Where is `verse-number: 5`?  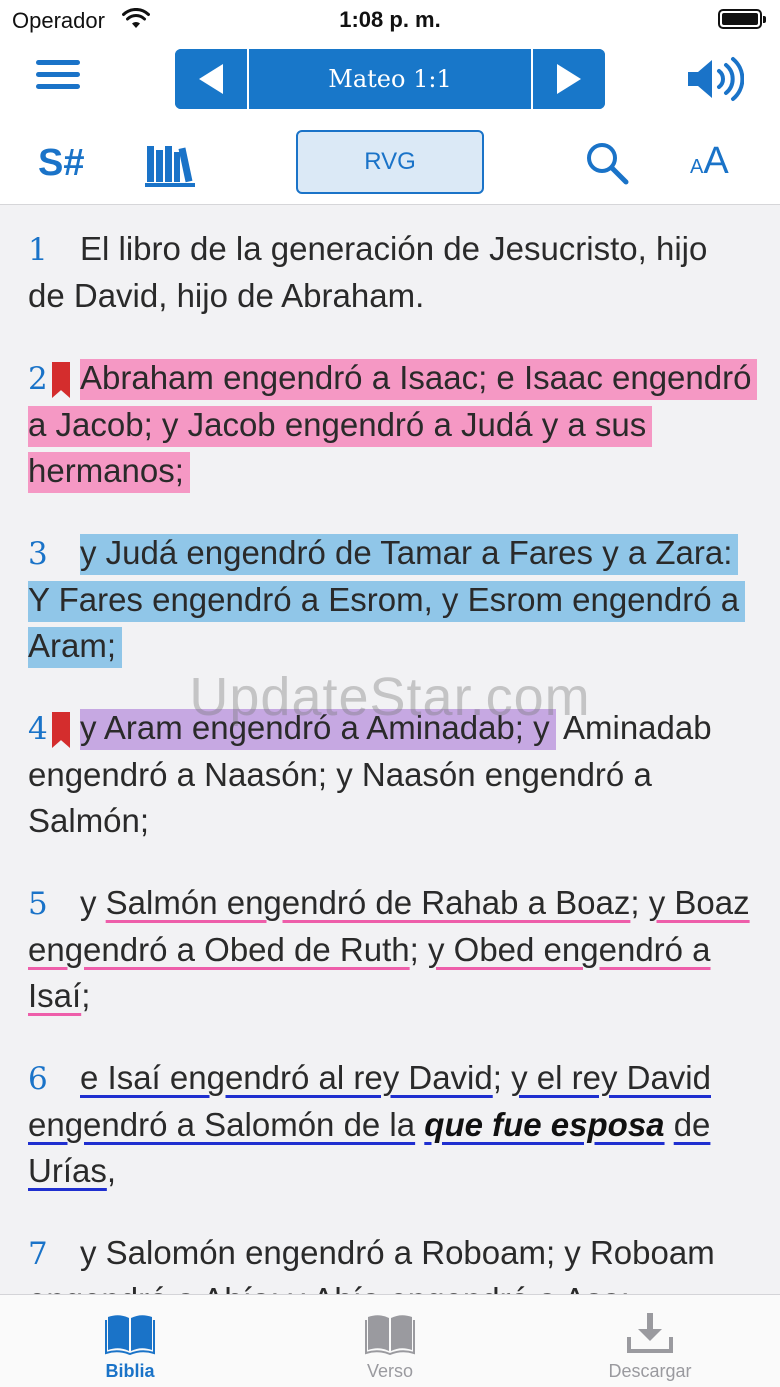 verse-number: 5 is located at coordinates (38, 904).